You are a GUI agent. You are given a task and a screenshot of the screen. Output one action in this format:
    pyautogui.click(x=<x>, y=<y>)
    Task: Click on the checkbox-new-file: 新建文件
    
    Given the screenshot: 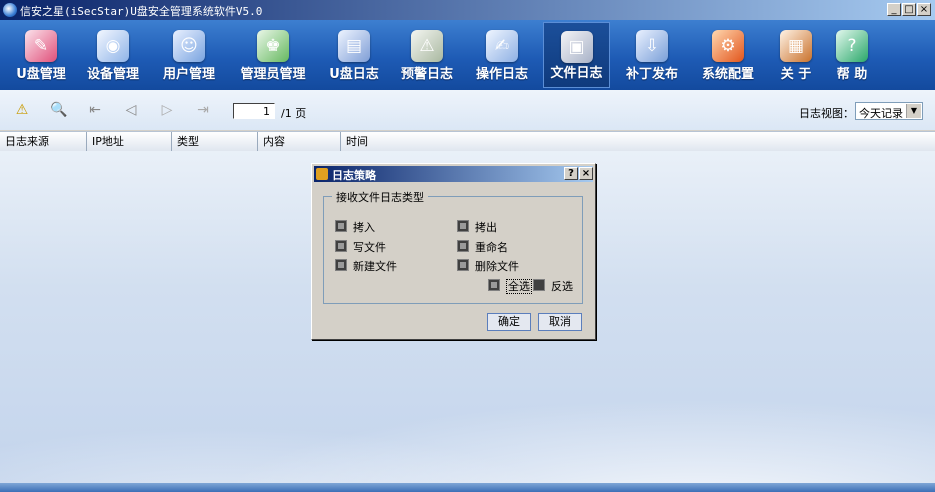 What is the action you would take?
    pyautogui.click(x=366, y=266)
    